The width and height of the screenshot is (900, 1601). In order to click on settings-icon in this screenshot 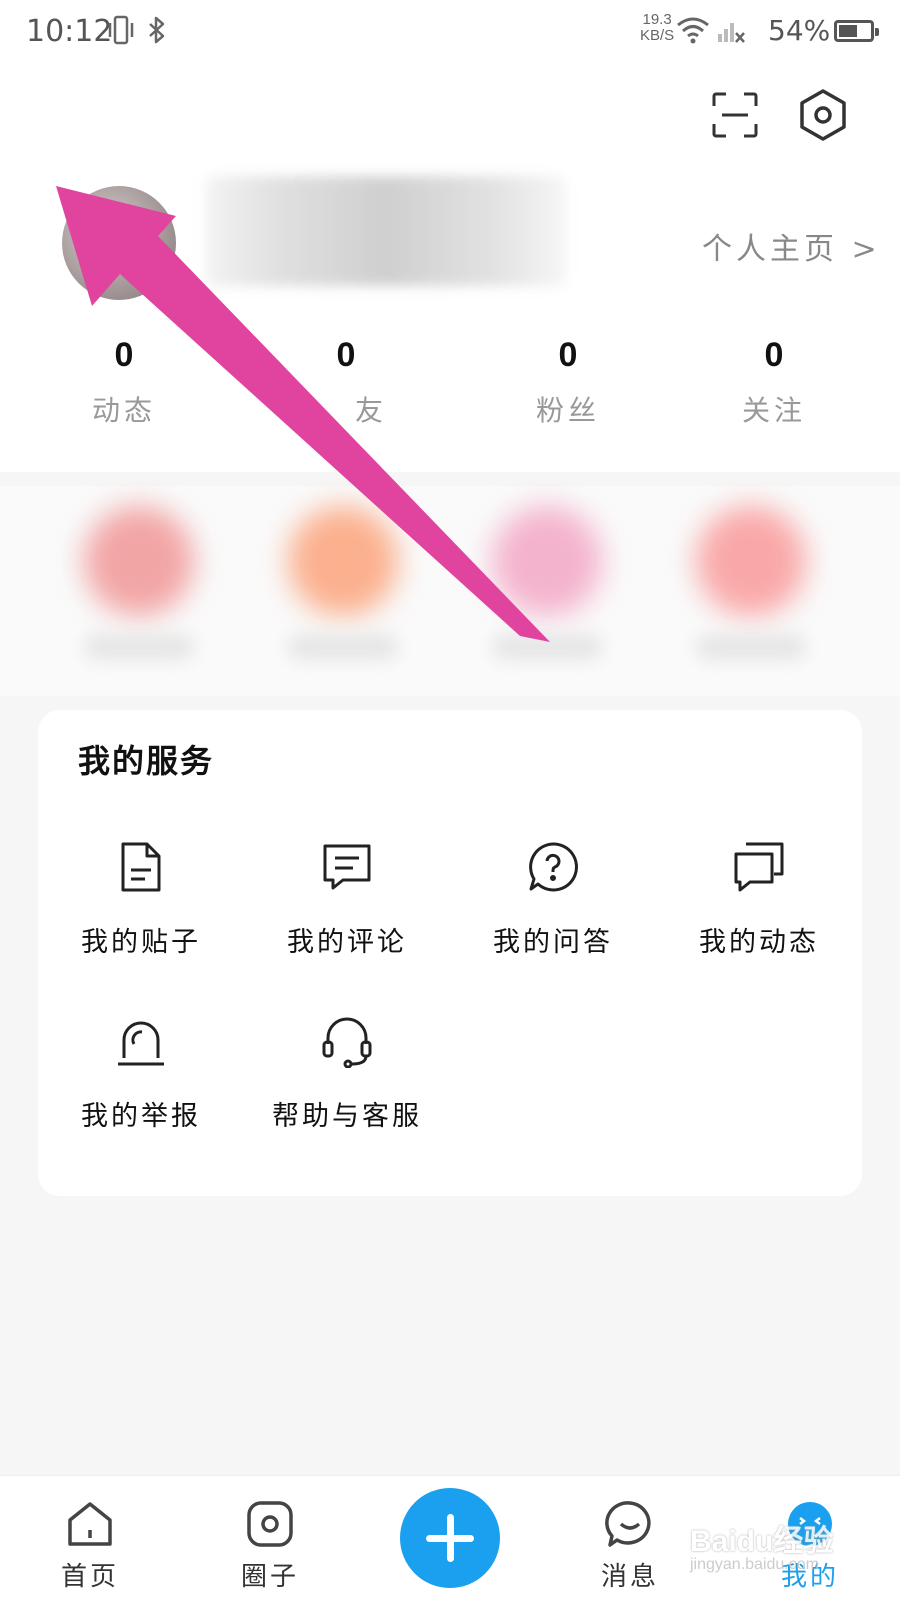, I will do `click(823, 117)`.